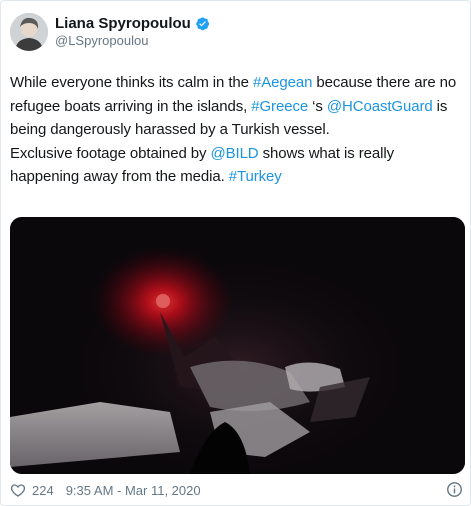 The height and width of the screenshot is (506, 471). Describe the element at coordinates (43, 490) in the screenshot. I see `like-count: 224` at that location.